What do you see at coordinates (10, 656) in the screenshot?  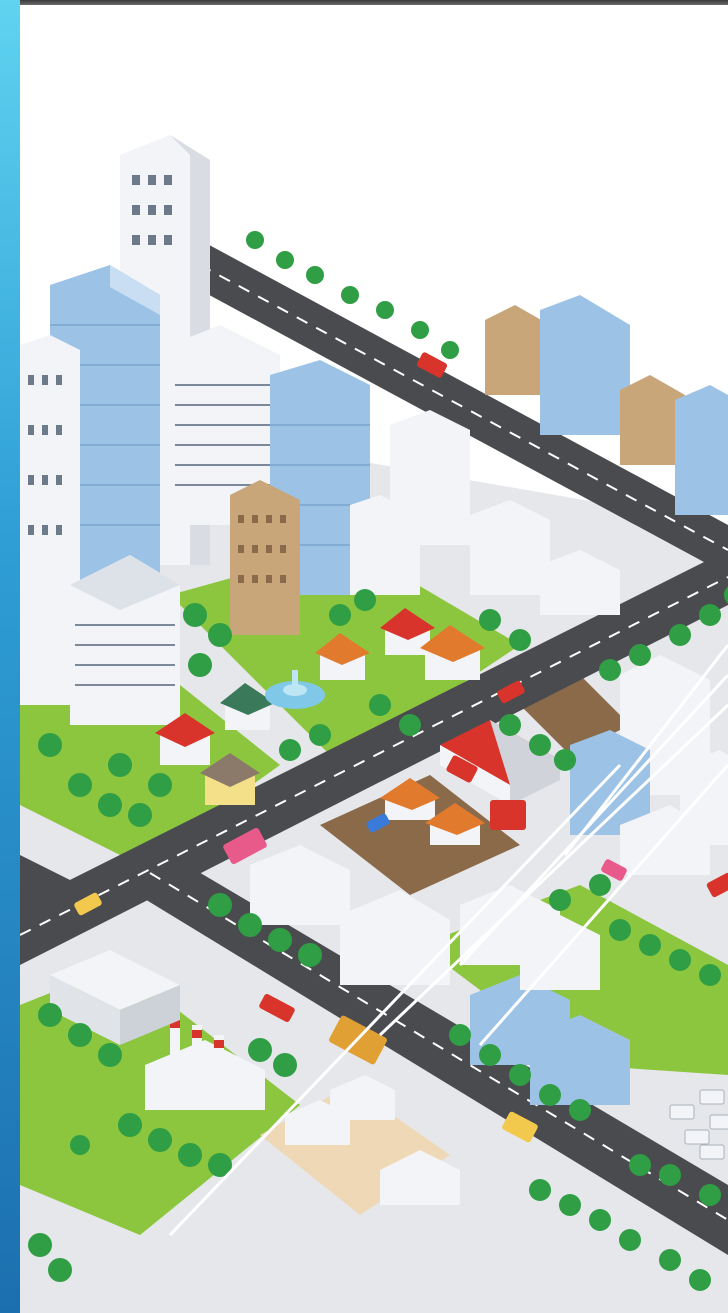 I see `left-accent-bar` at bounding box center [10, 656].